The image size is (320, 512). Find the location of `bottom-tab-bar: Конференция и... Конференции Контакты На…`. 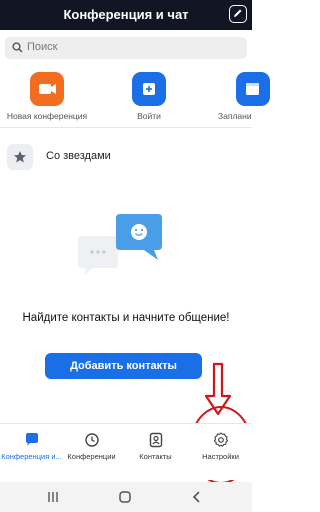

bottom-tab-bar: Конференция и... Конференции Контакты На… is located at coordinates (126, 451).